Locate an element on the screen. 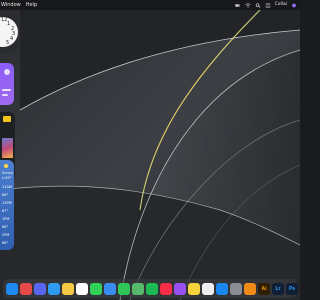 This screenshot has width=320, height=300. hour-temp: 66° is located at coordinates (5, 195).